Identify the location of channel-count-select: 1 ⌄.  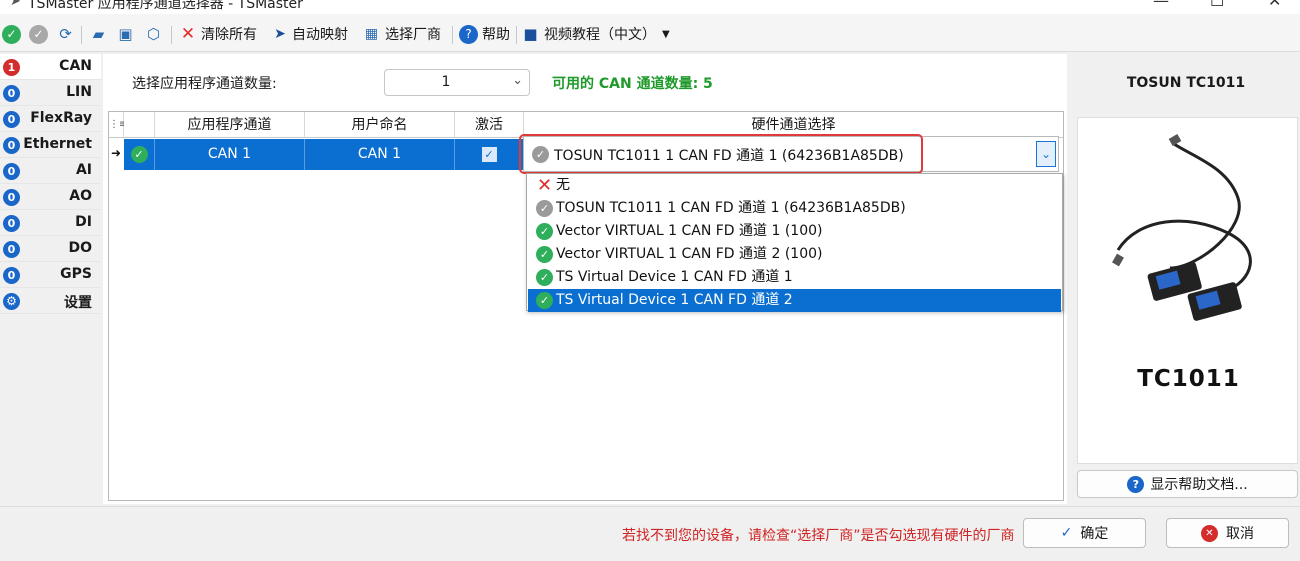
(457, 82).